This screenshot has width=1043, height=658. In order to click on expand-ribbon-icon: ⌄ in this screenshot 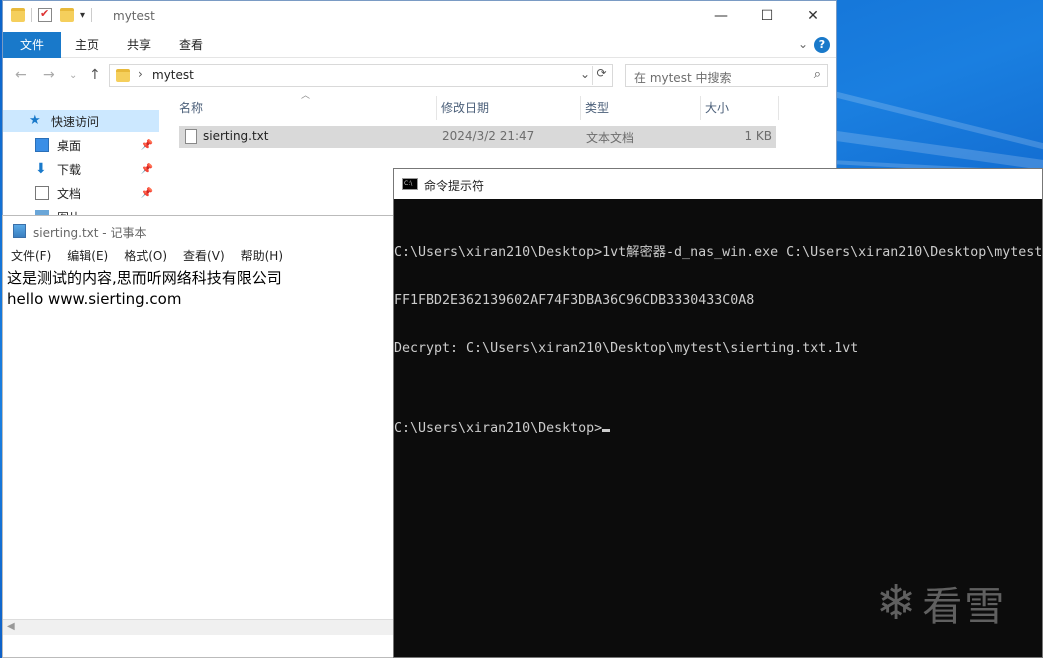, I will do `click(803, 44)`.